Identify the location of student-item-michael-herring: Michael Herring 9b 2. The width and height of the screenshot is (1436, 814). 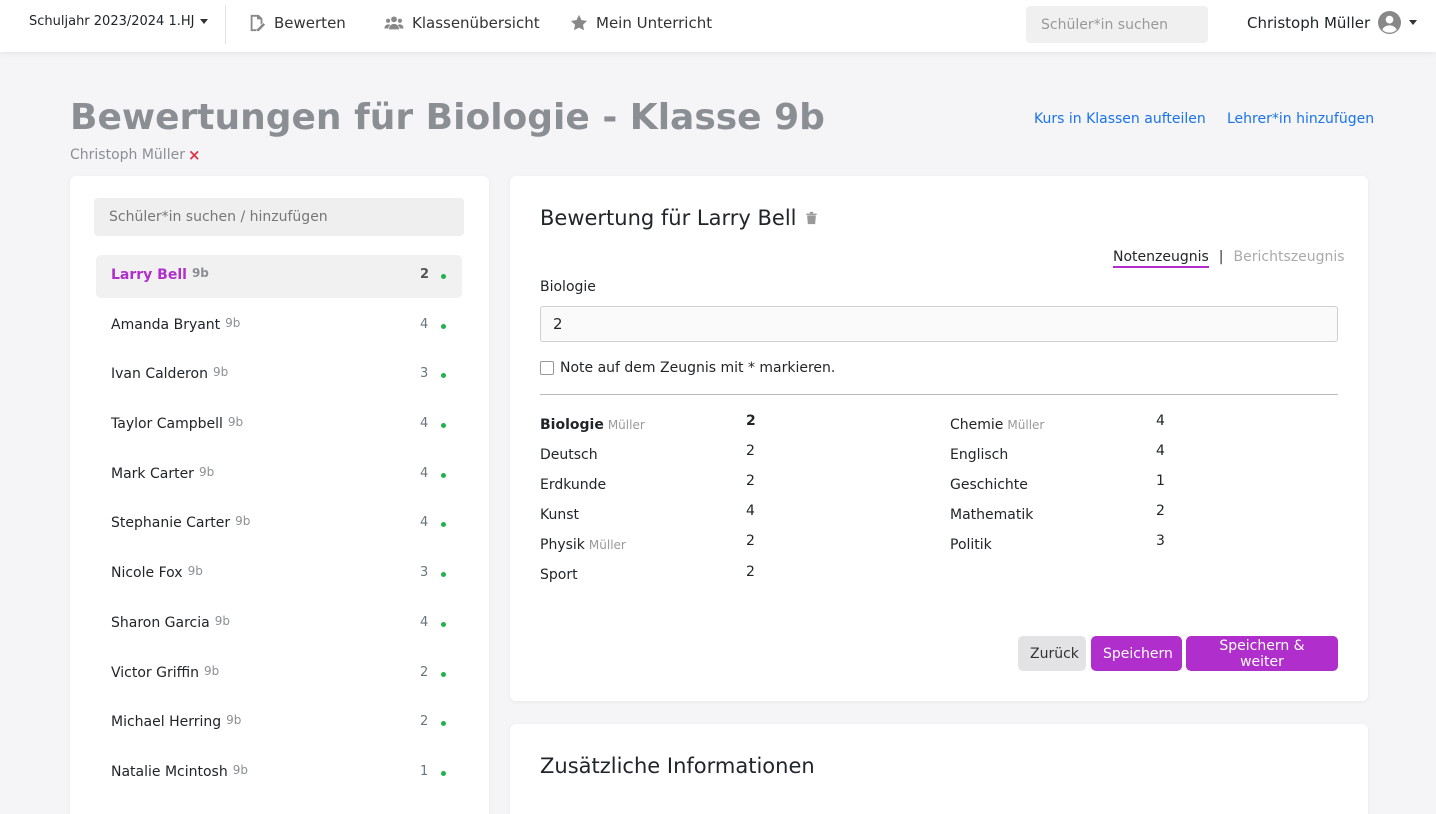
(279, 723).